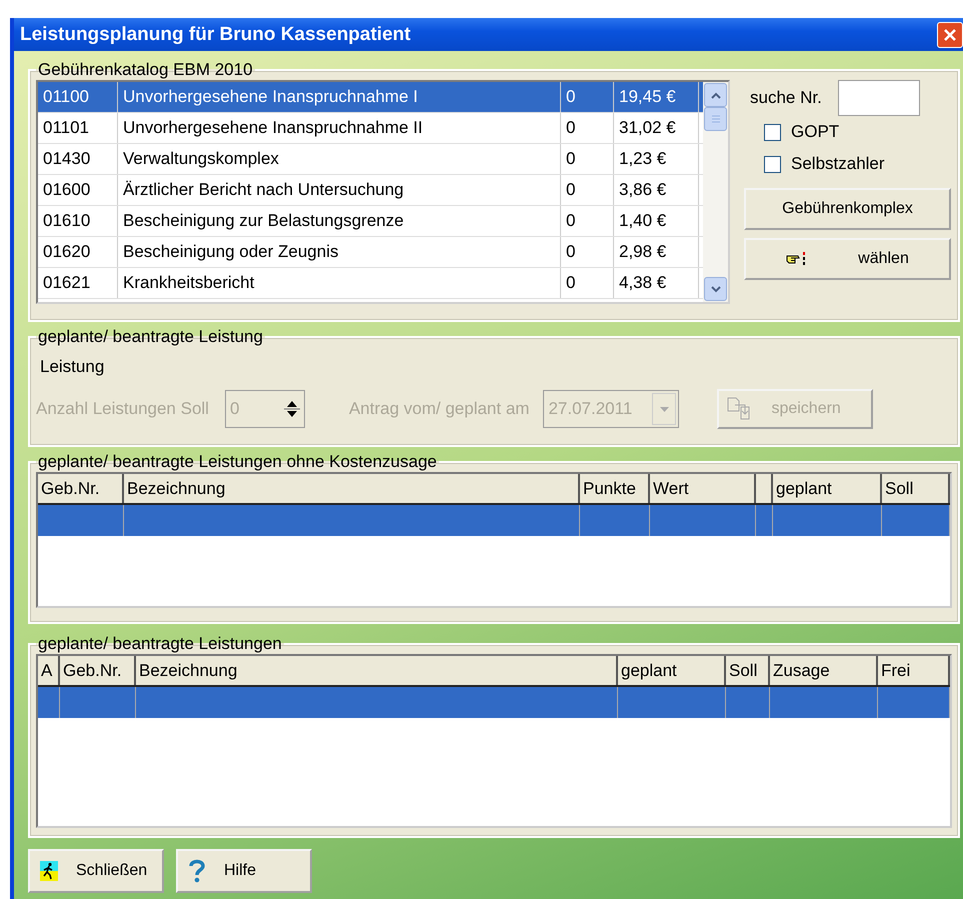 This screenshot has width=963, height=899. What do you see at coordinates (339, 128) in the screenshot?
I see `name-cell: Unvorhergesehene Inanspruchnahme II` at bounding box center [339, 128].